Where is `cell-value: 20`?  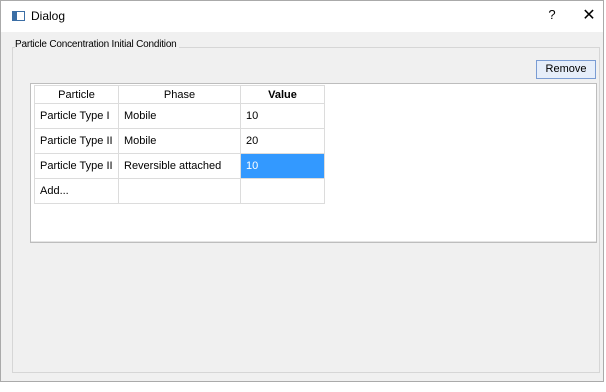 cell-value: 20 is located at coordinates (282, 141).